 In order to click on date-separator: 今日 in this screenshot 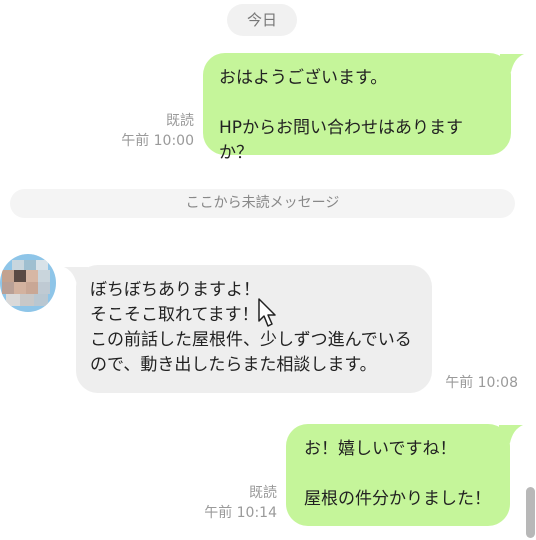, I will do `click(262, 20)`.